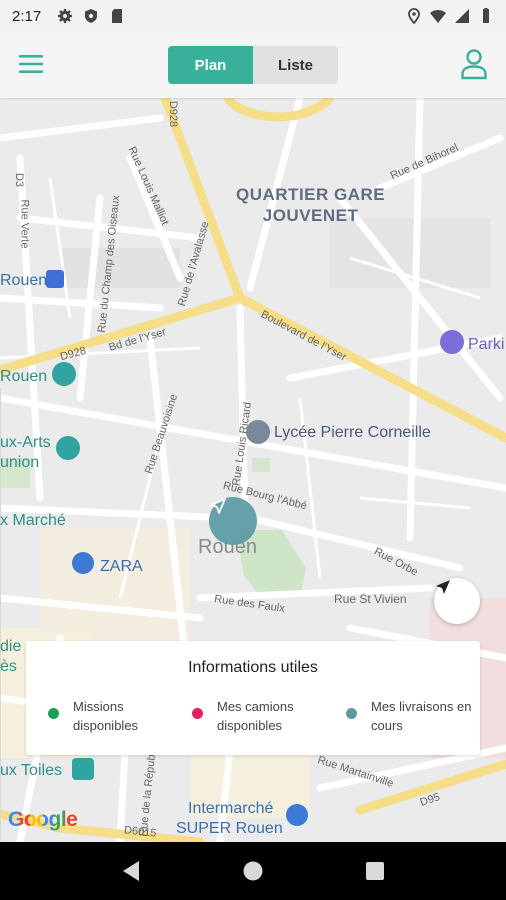  I want to click on recents-button, so click(375, 871).